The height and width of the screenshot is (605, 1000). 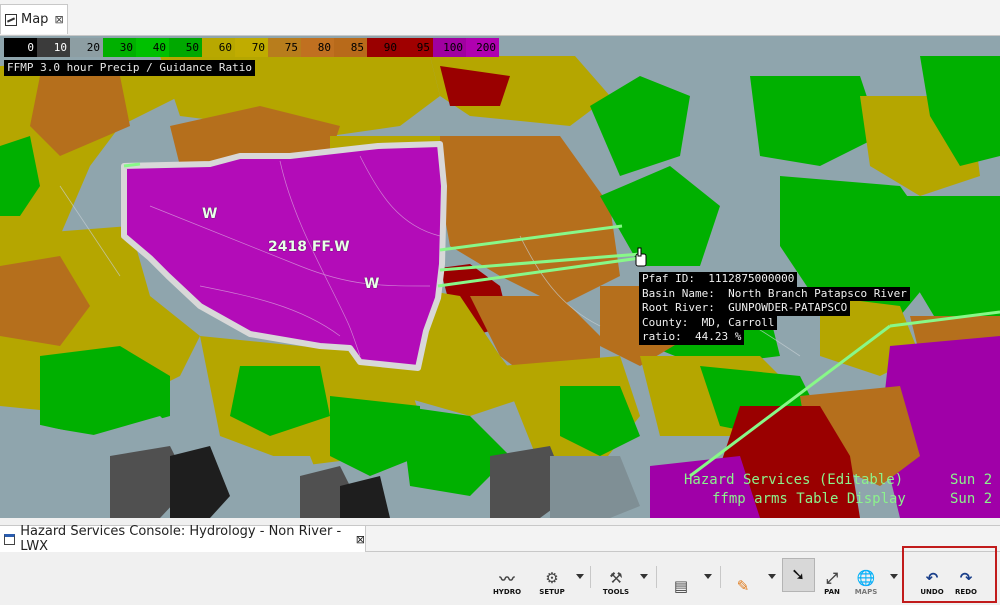 I want to click on legend-cell: 60, so click(x=218, y=47).